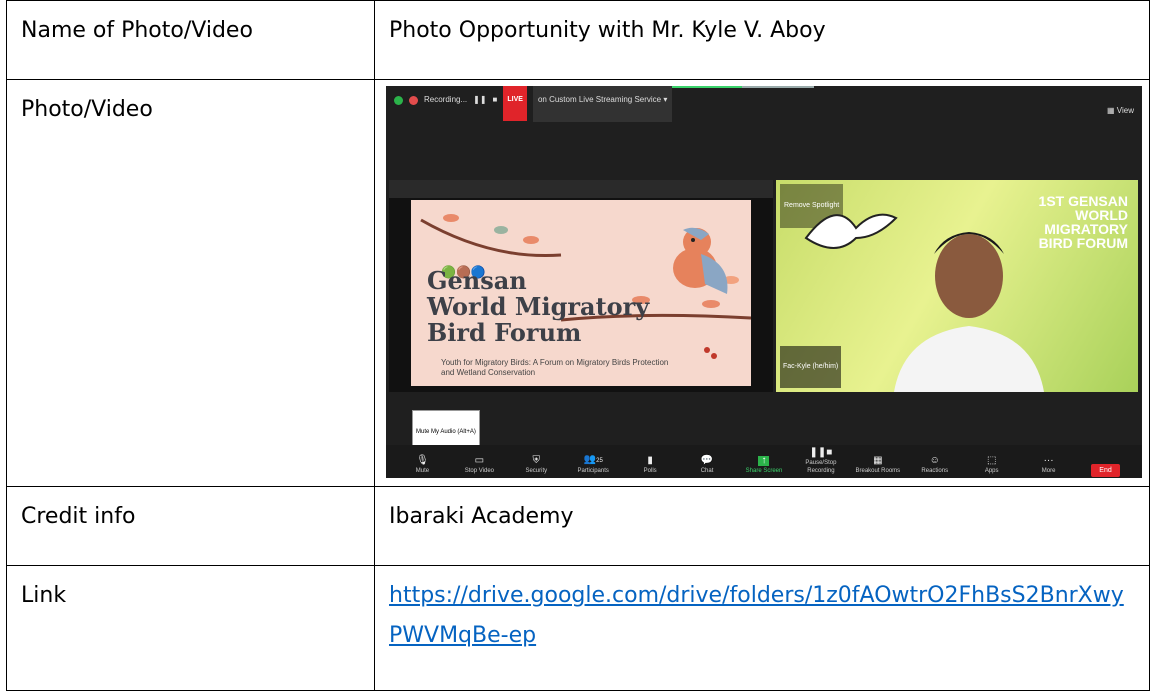  I want to click on camera-icon: ▭, so click(479, 460).